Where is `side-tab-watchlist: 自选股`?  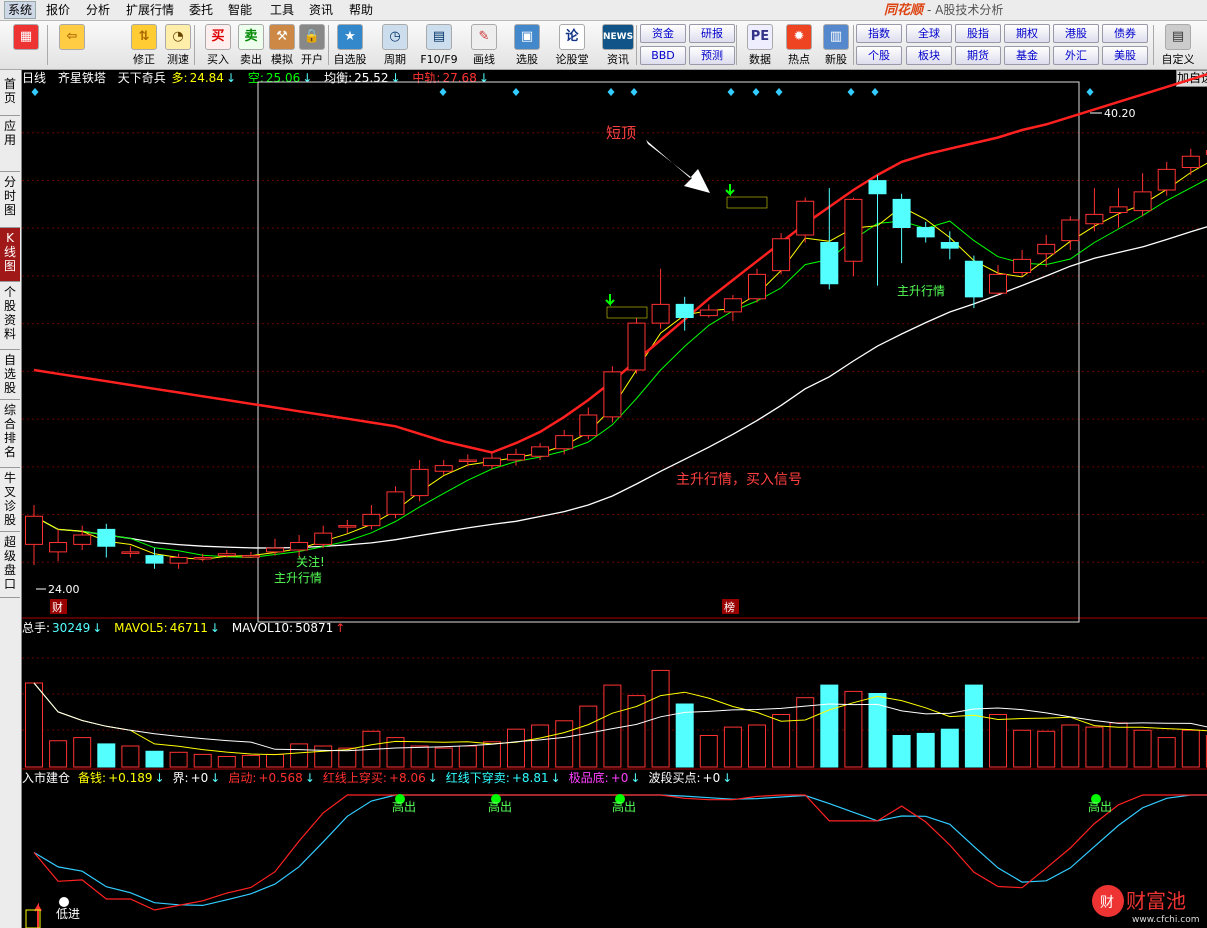 side-tab-watchlist: 自选股 is located at coordinates (10, 375).